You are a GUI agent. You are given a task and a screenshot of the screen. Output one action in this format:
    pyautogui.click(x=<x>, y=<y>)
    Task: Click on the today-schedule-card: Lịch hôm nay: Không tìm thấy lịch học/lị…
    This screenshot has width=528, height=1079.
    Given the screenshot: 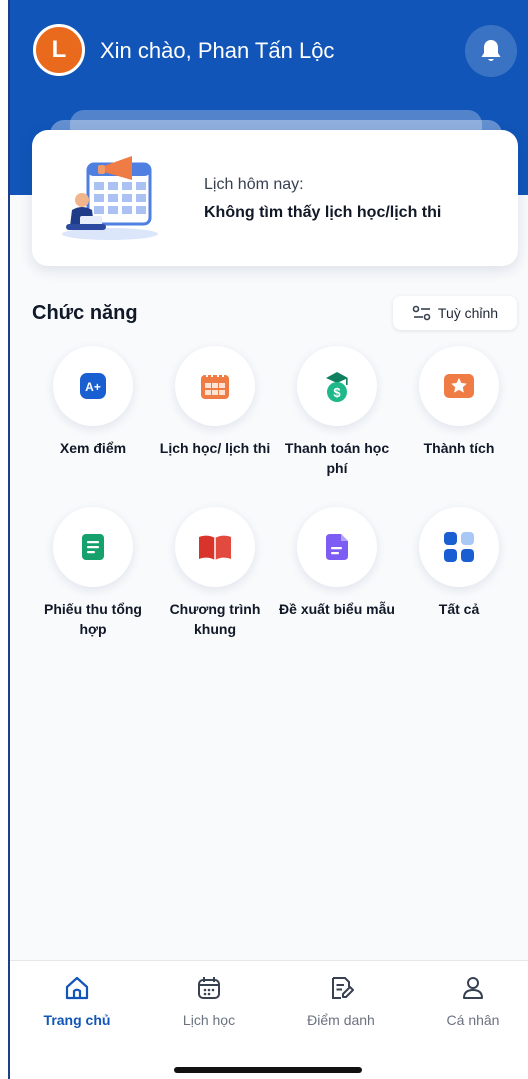 What is the action you would take?
    pyautogui.click(x=275, y=198)
    